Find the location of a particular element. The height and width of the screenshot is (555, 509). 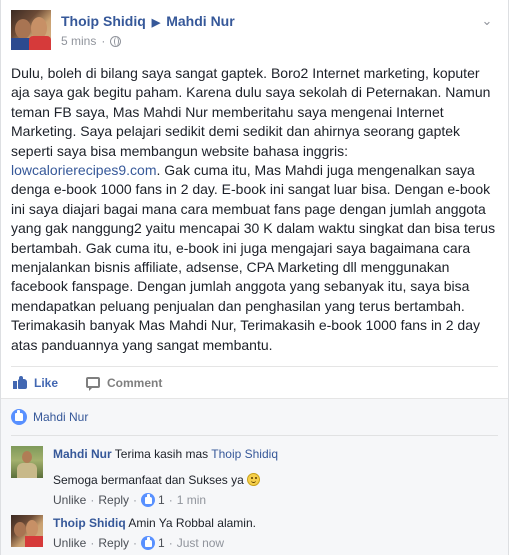

comment-meta: Unlike · Reply · 1 · Just now is located at coordinates (139, 543).